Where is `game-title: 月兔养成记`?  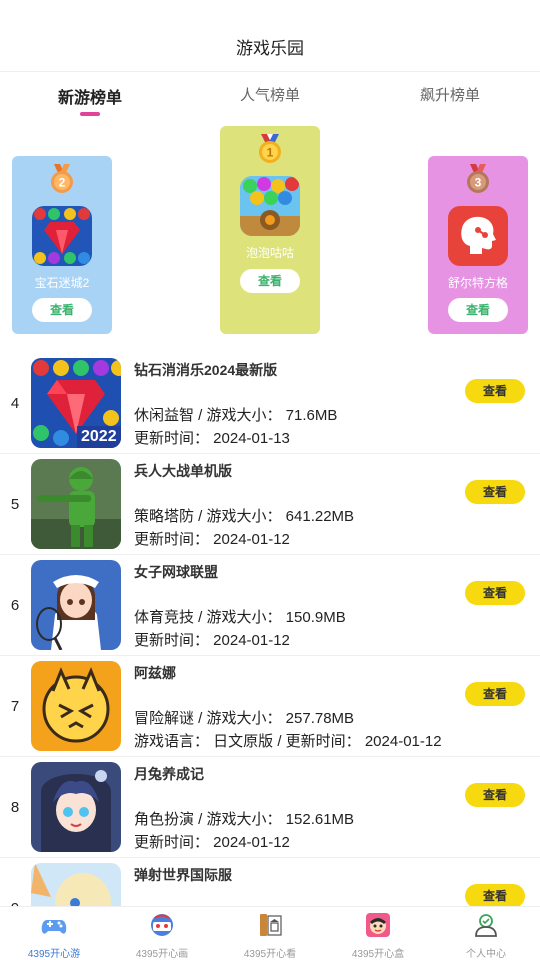 game-title: 月兔养成记 is located at coordinates (169, 774).